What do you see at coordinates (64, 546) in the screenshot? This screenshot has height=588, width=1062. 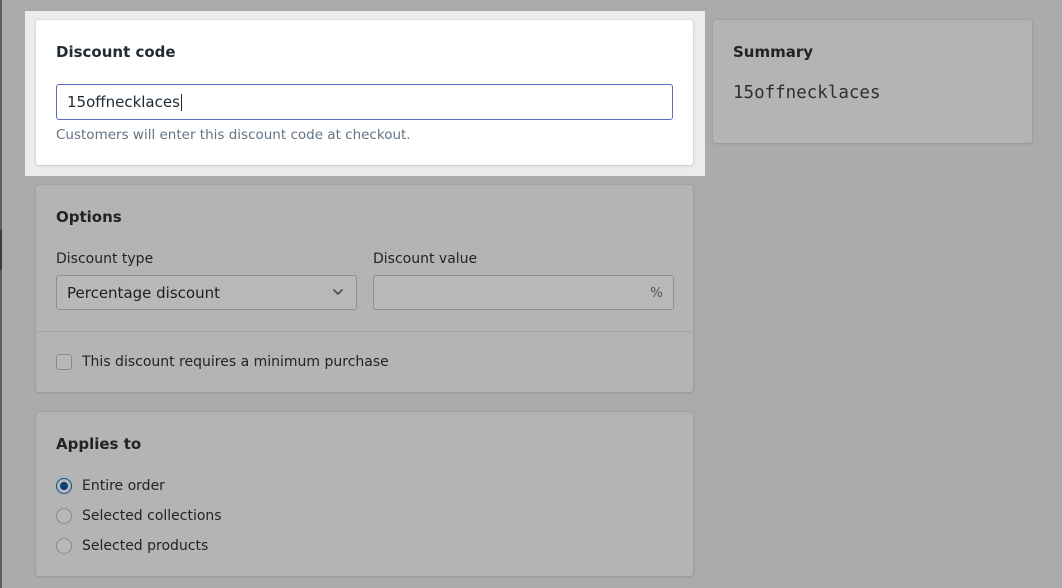 I see `radio-selected-products` at bounding box center [64, 546].